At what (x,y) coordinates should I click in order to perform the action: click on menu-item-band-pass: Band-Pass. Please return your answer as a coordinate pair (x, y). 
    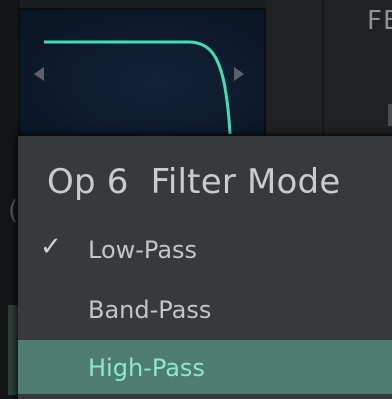
    Looking at the image, I should click on (205, 309).